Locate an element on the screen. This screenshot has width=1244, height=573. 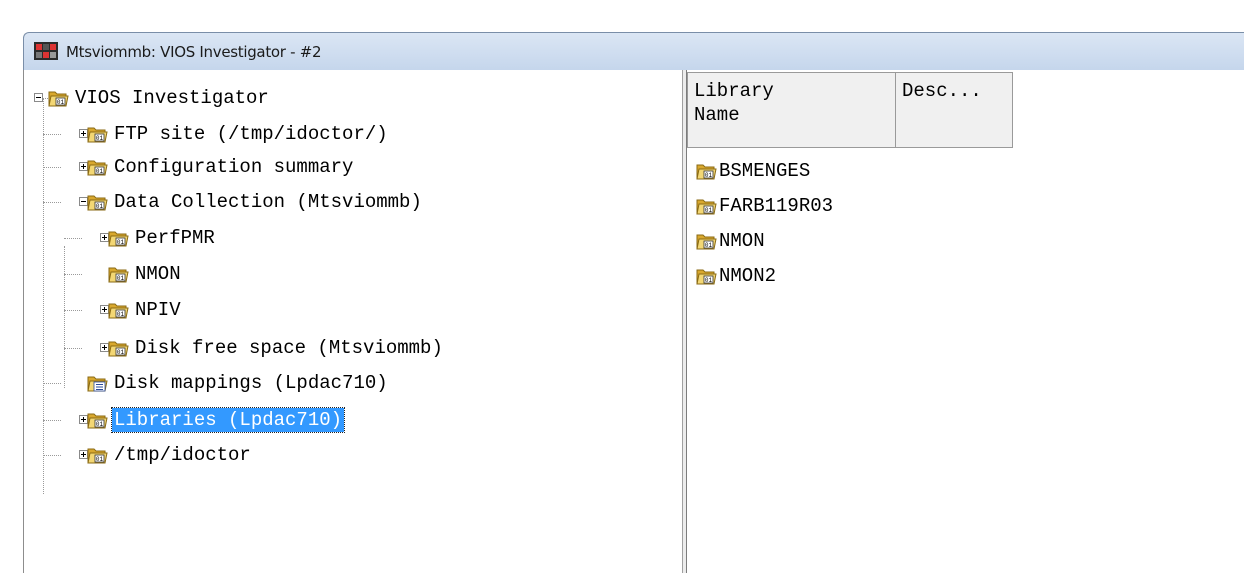
list-item: FARB119R03 is located at coordinates (764, 206).